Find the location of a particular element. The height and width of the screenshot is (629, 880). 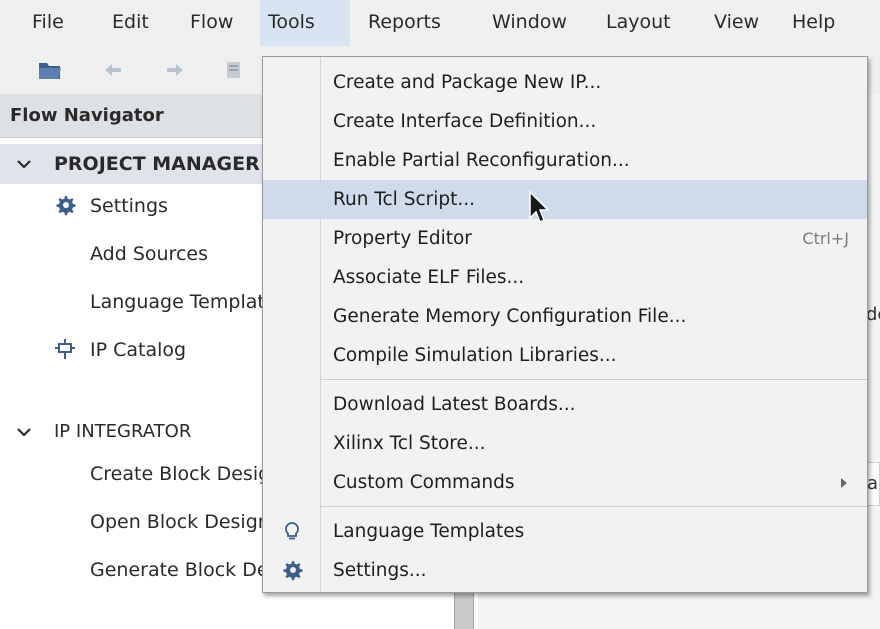

menu-edit: Edit is located at coordinates (130, 23).